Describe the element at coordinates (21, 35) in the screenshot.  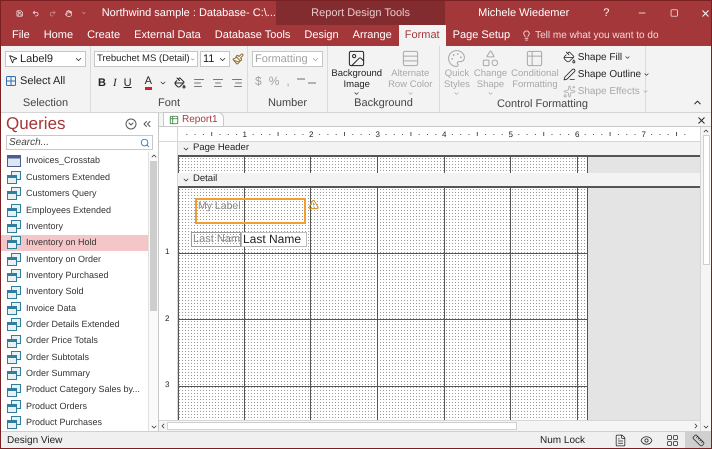
I see `ribbon-tab: File` at that location.